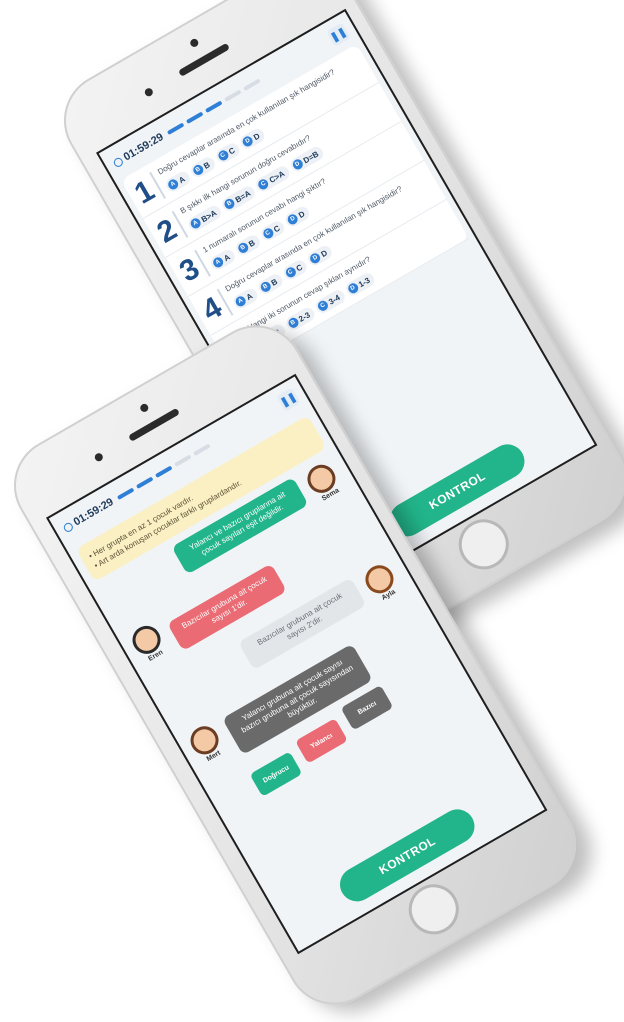 The height and width of the screenshot is (1022, 624). Describe the element at coordinates (381, 582) in the screenshot. I see `character-ayla: Ayla` at that location.